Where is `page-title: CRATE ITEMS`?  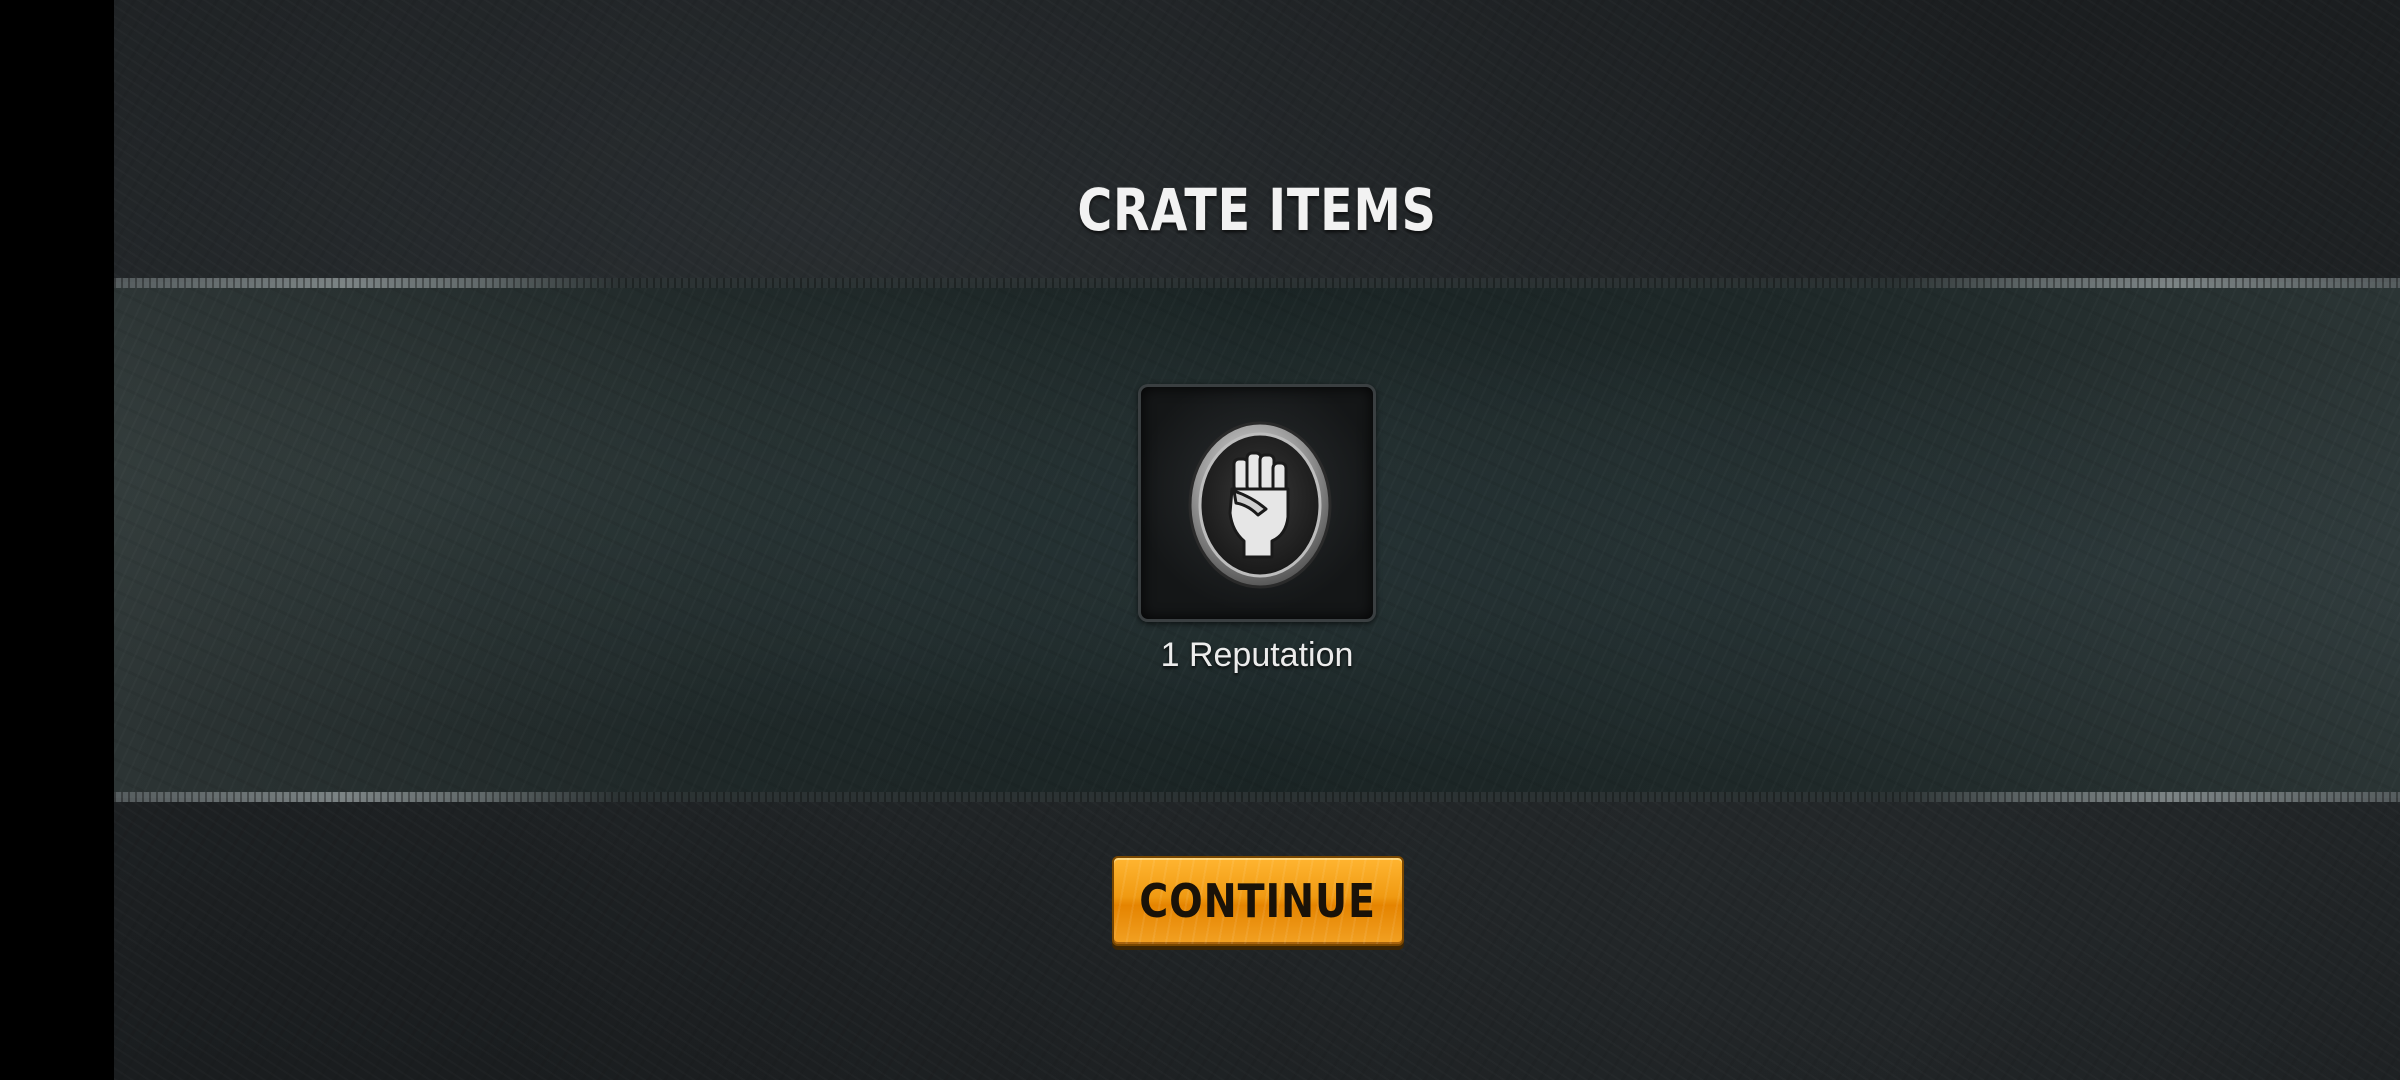
page-title: CRATE ITEMS is located at coordinates (1257, 210).